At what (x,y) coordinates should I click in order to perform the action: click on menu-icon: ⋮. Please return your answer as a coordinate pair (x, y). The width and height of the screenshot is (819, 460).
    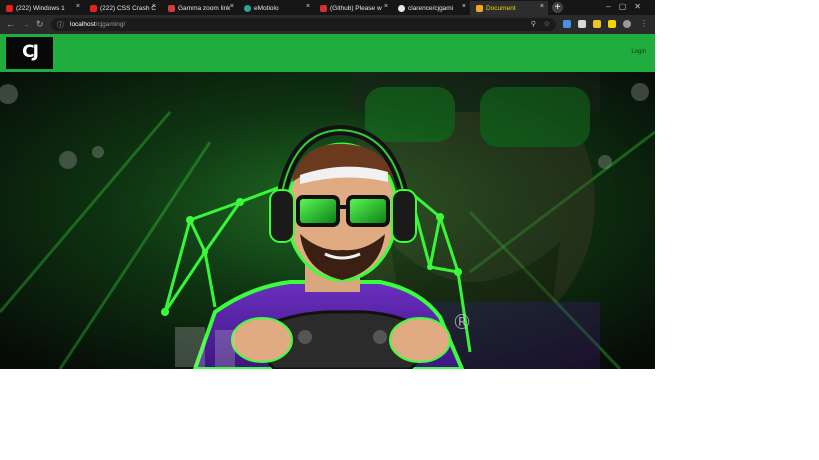
    Looking at the image, I should click on (644, 23).